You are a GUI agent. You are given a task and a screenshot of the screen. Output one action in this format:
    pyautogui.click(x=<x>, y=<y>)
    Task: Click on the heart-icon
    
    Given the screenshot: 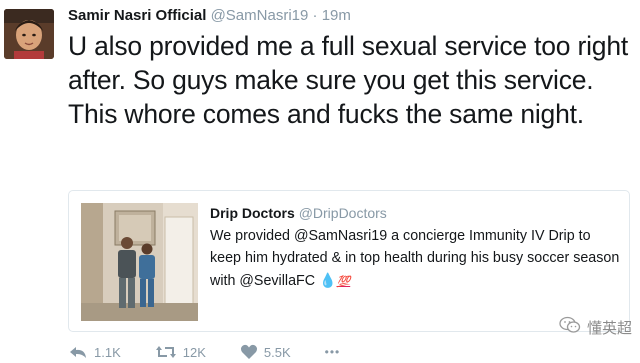 What is the action you would take?
    pyautogui.click(x=248, y=351)
    